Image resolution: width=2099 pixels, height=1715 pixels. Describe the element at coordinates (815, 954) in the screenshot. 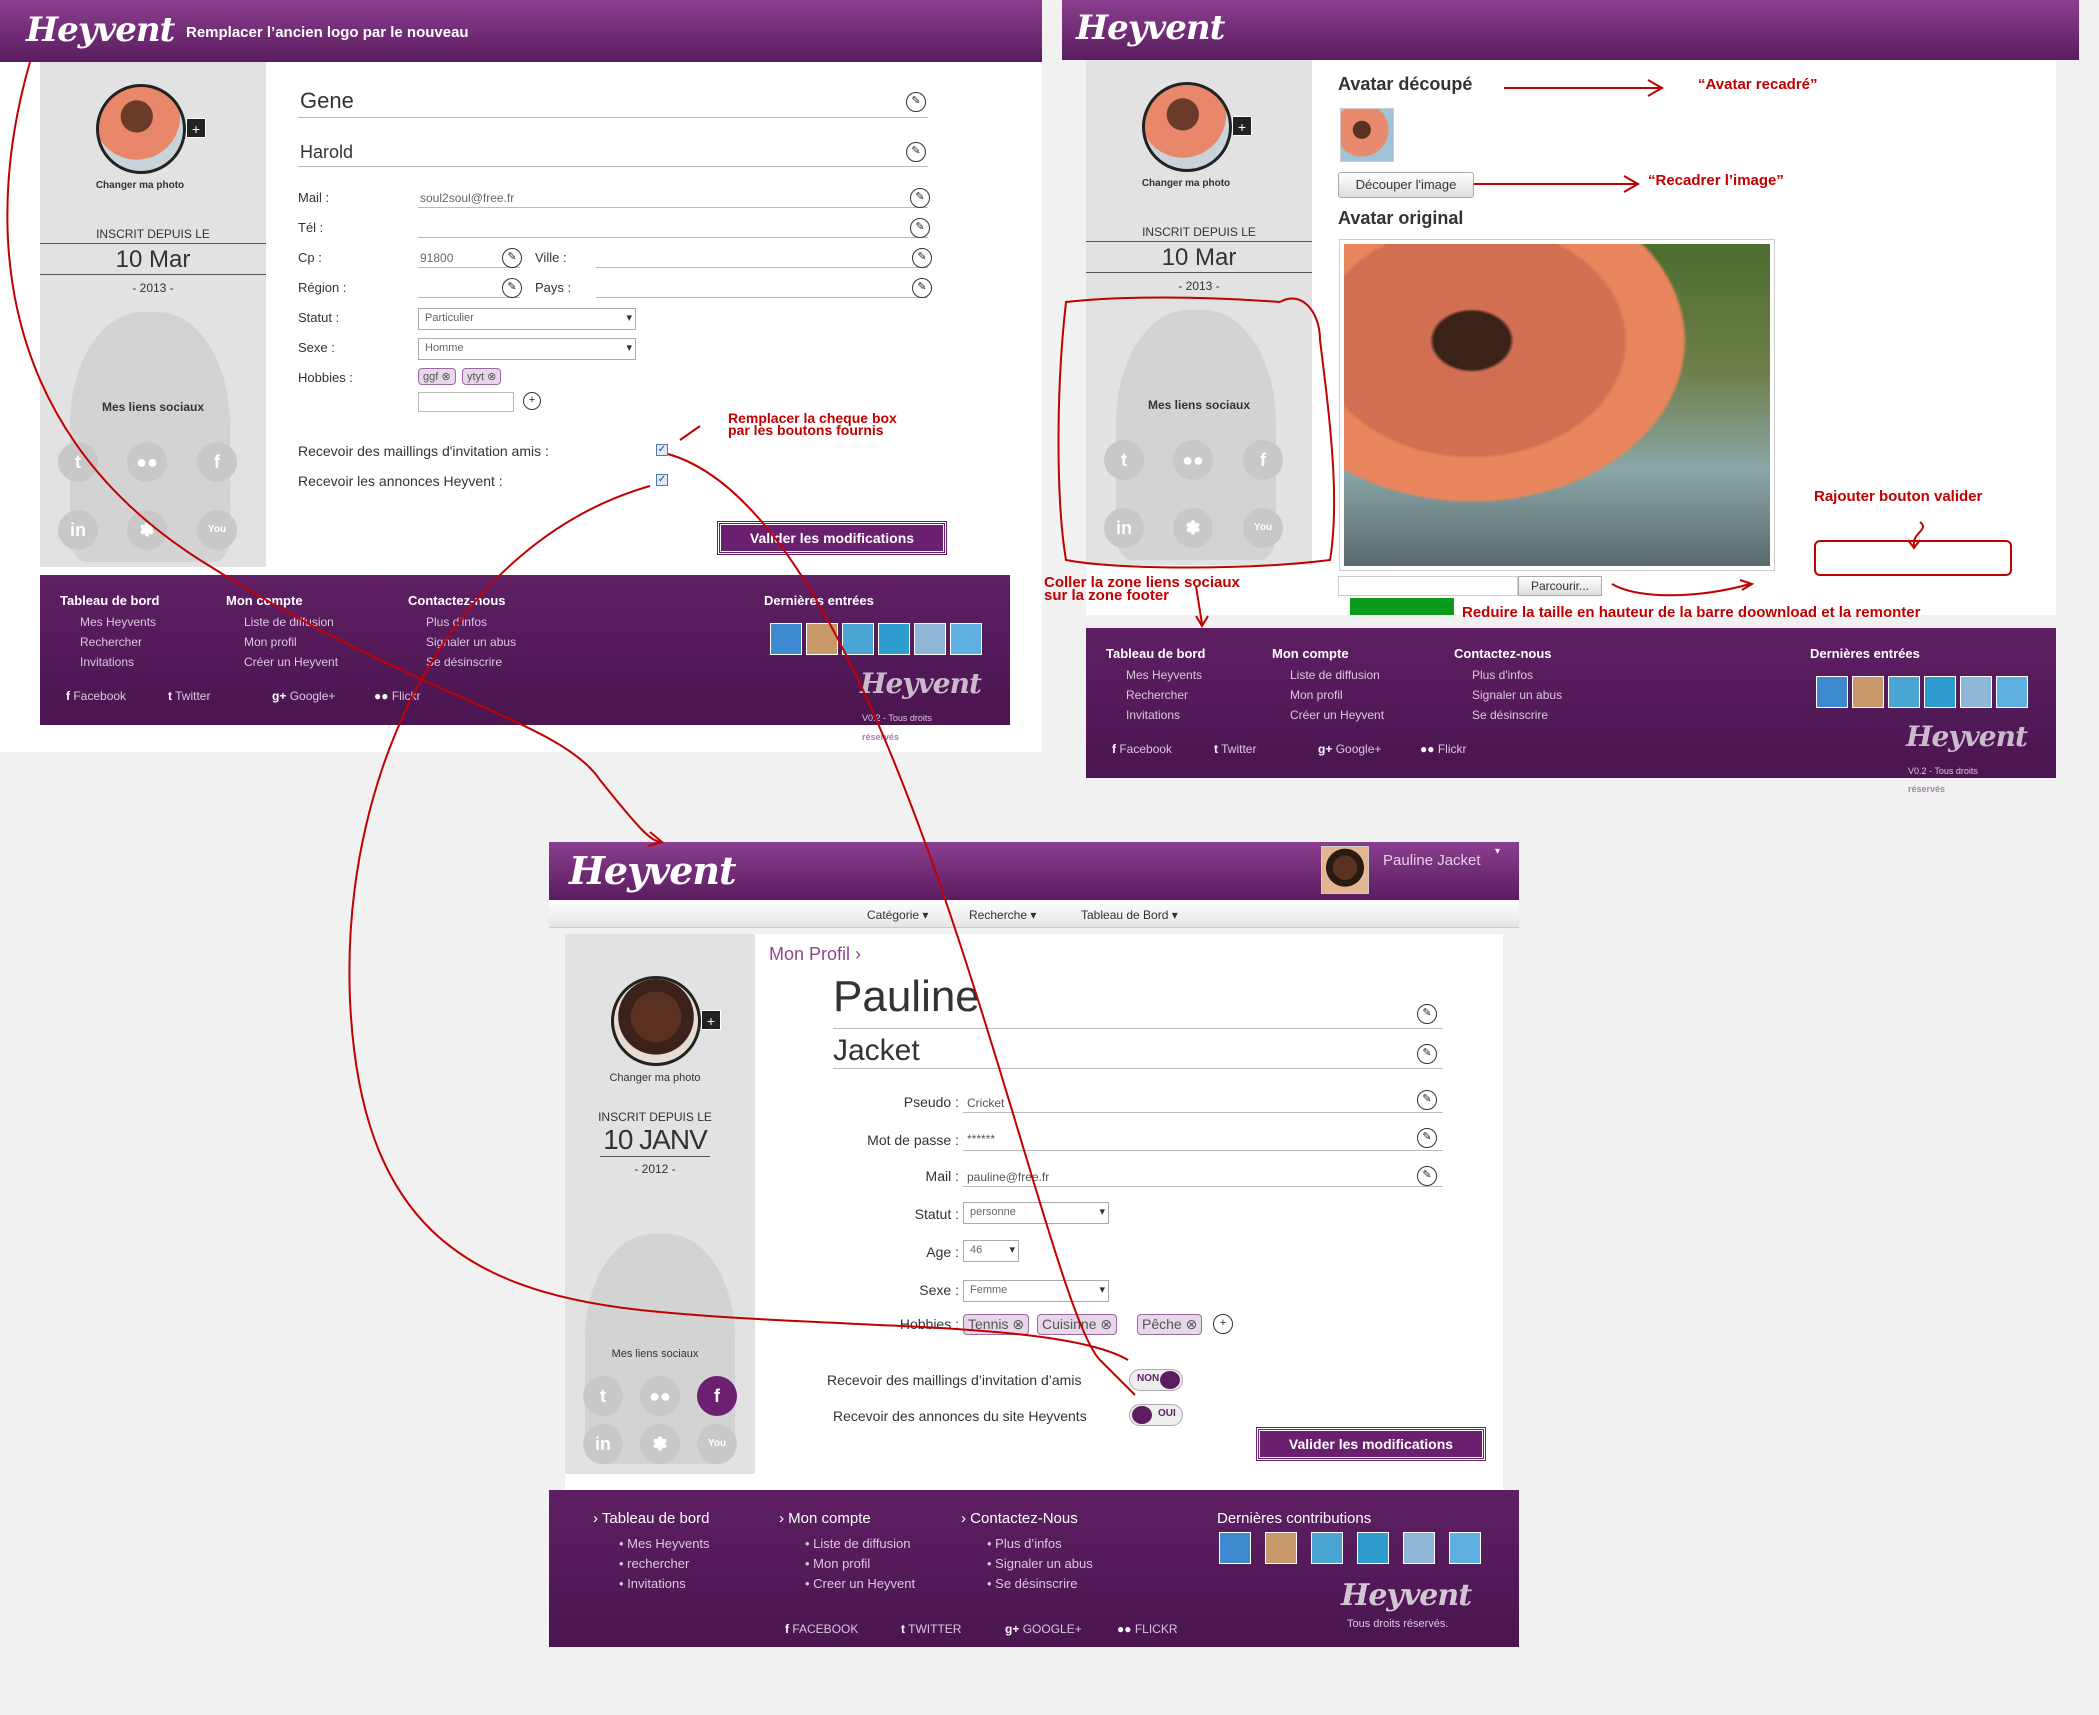

I see `breadcrumb: Mon Profil ›` at that location.